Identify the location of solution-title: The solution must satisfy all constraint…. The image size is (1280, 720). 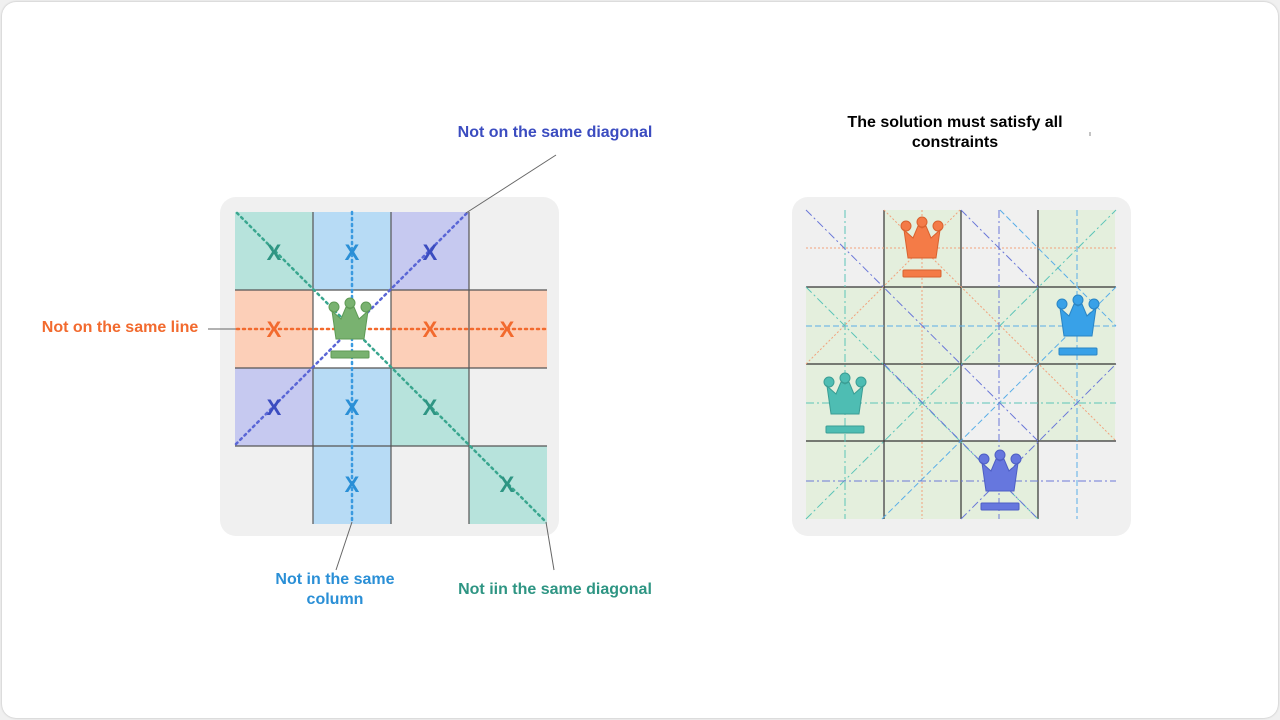
(955, 132).